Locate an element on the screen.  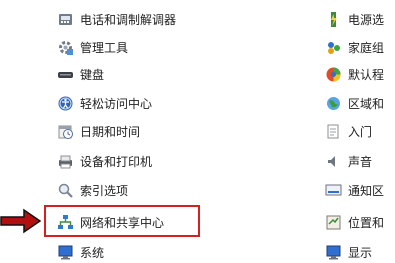
item-label: 位置和 is located at coordinates (366, 222).